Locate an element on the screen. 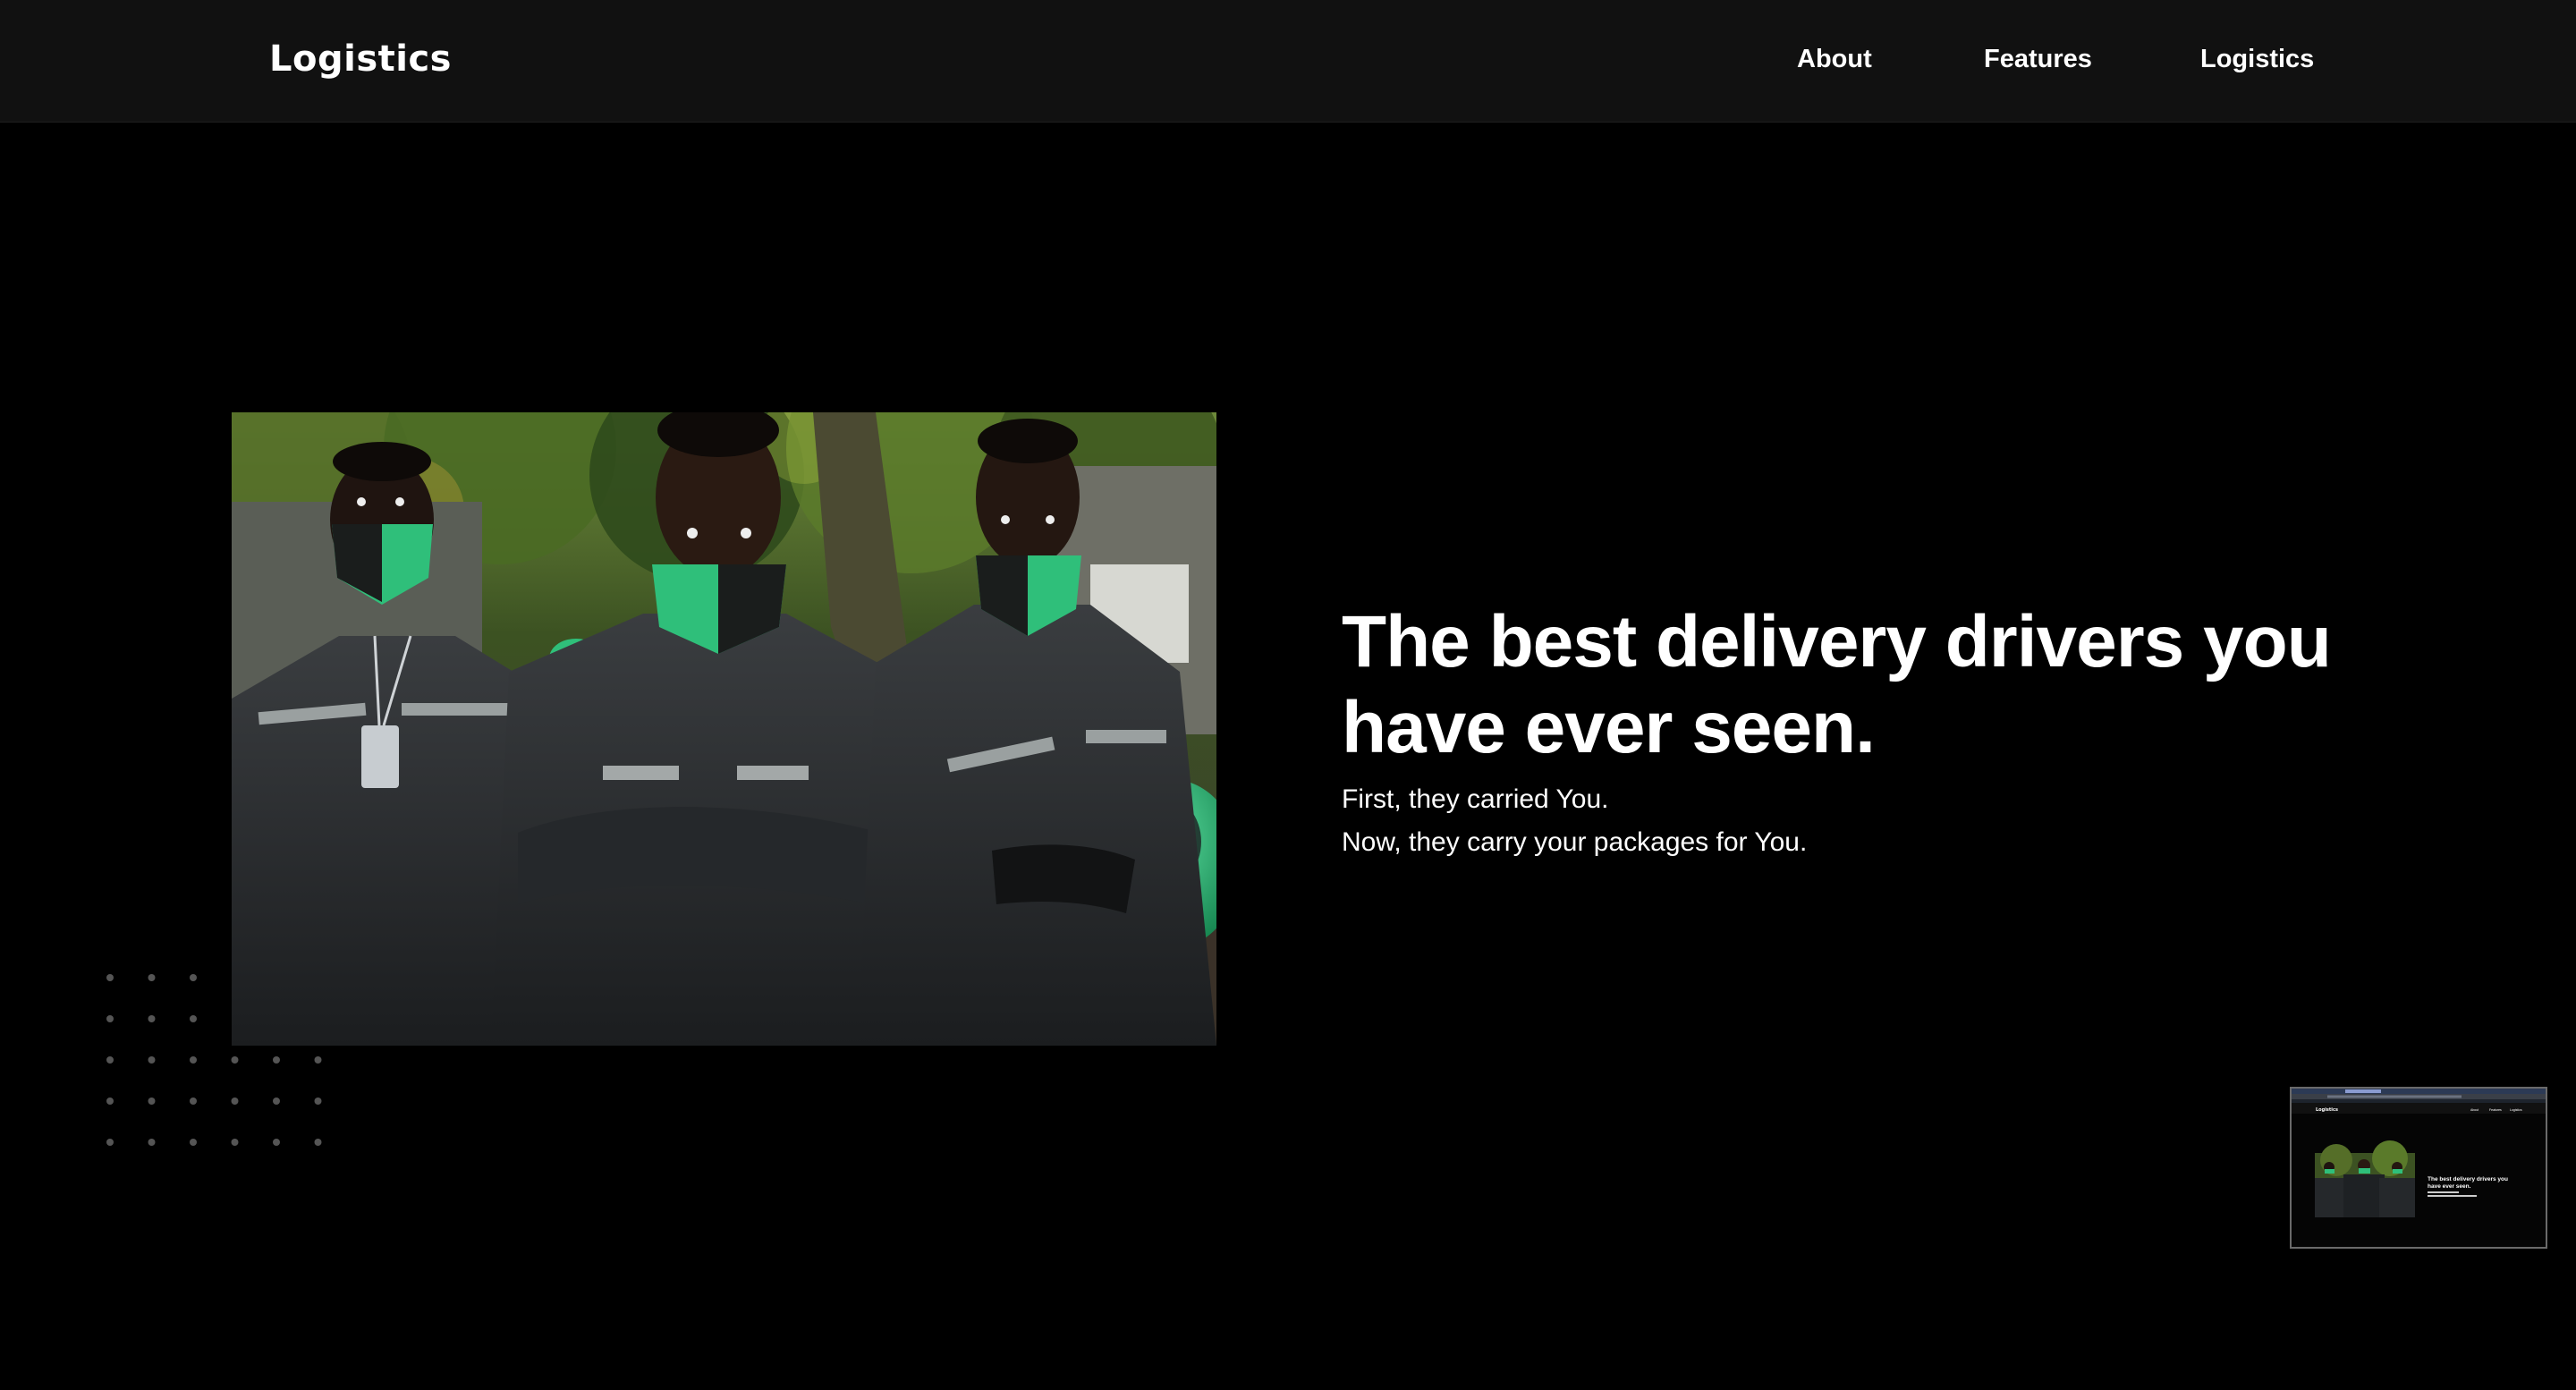 The width and height of the screenshot is (2576, 1390). thumb-browser-tabs is located at coordinates (2419, 1091).